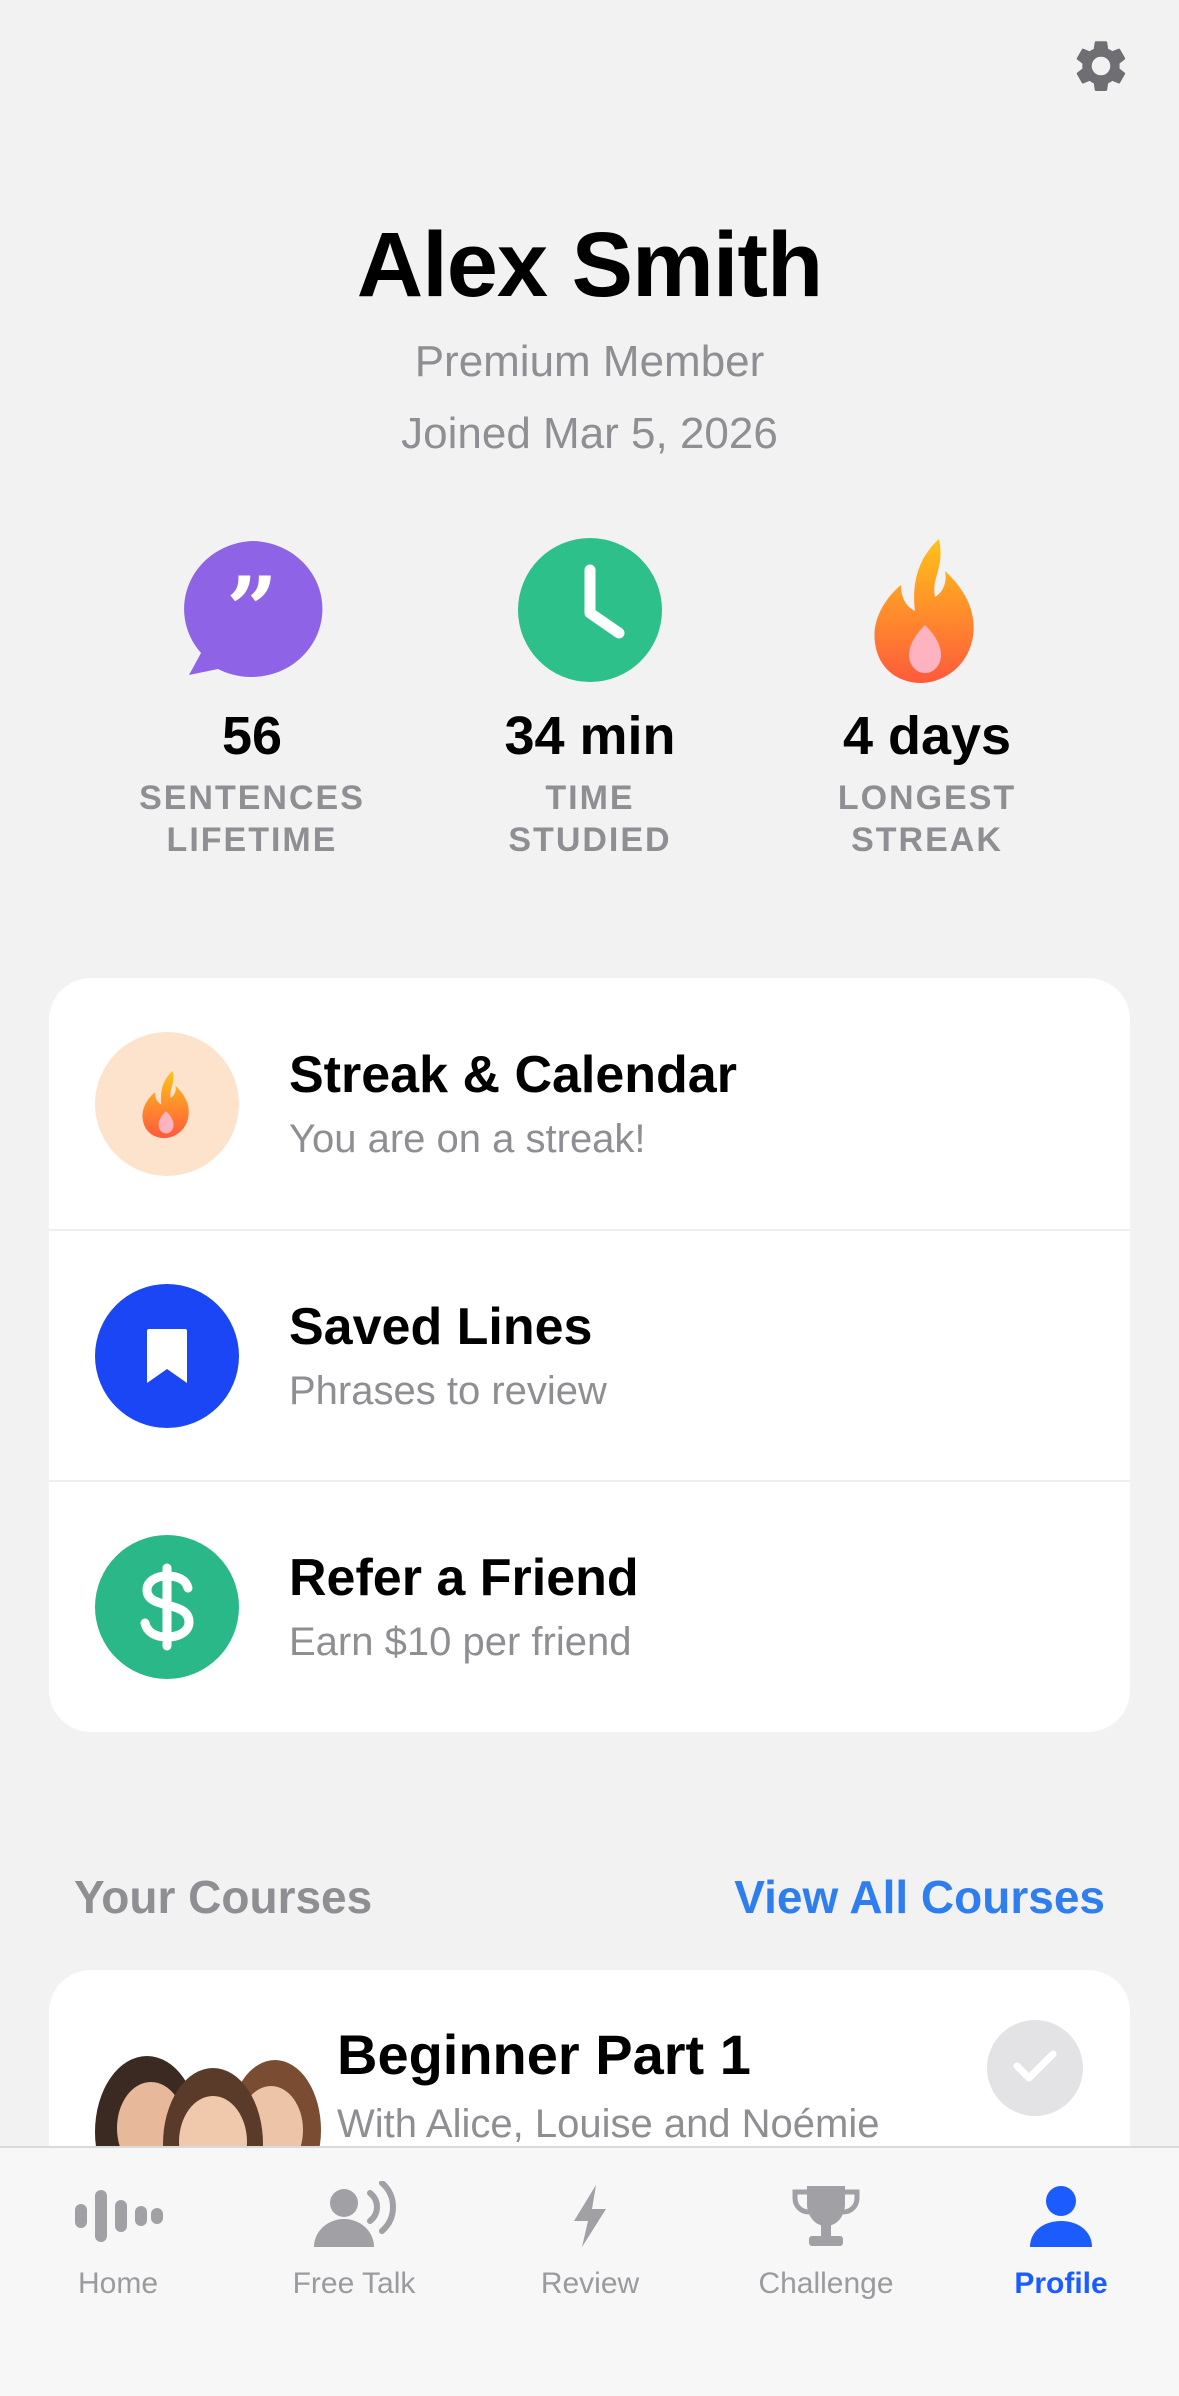 The height and width of the screenshot is (2396, 1179). Describe the element at coordinates (919, 1897) in the screenshot. I see `view-all-courses-link: View All Courses` at that location.